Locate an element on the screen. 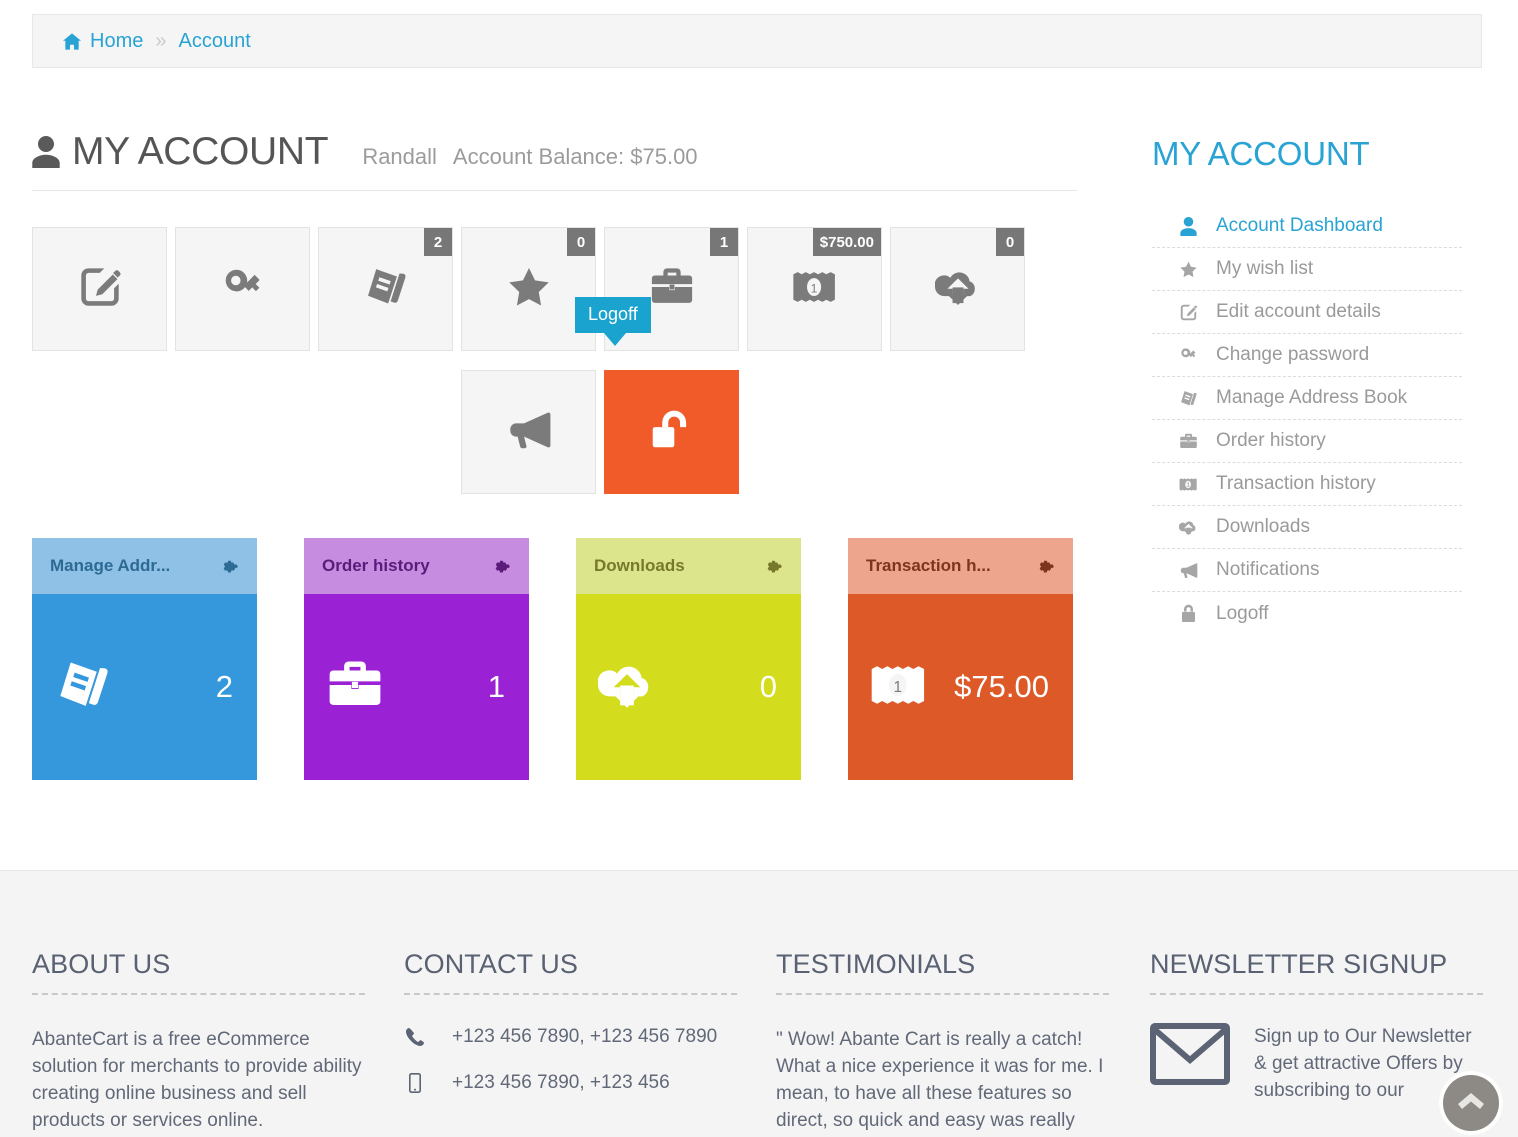 Image resolution: width=1518 pixels, height=1137 pixels. icon-tile-edit-account-details is located at coordinates (99, 289).